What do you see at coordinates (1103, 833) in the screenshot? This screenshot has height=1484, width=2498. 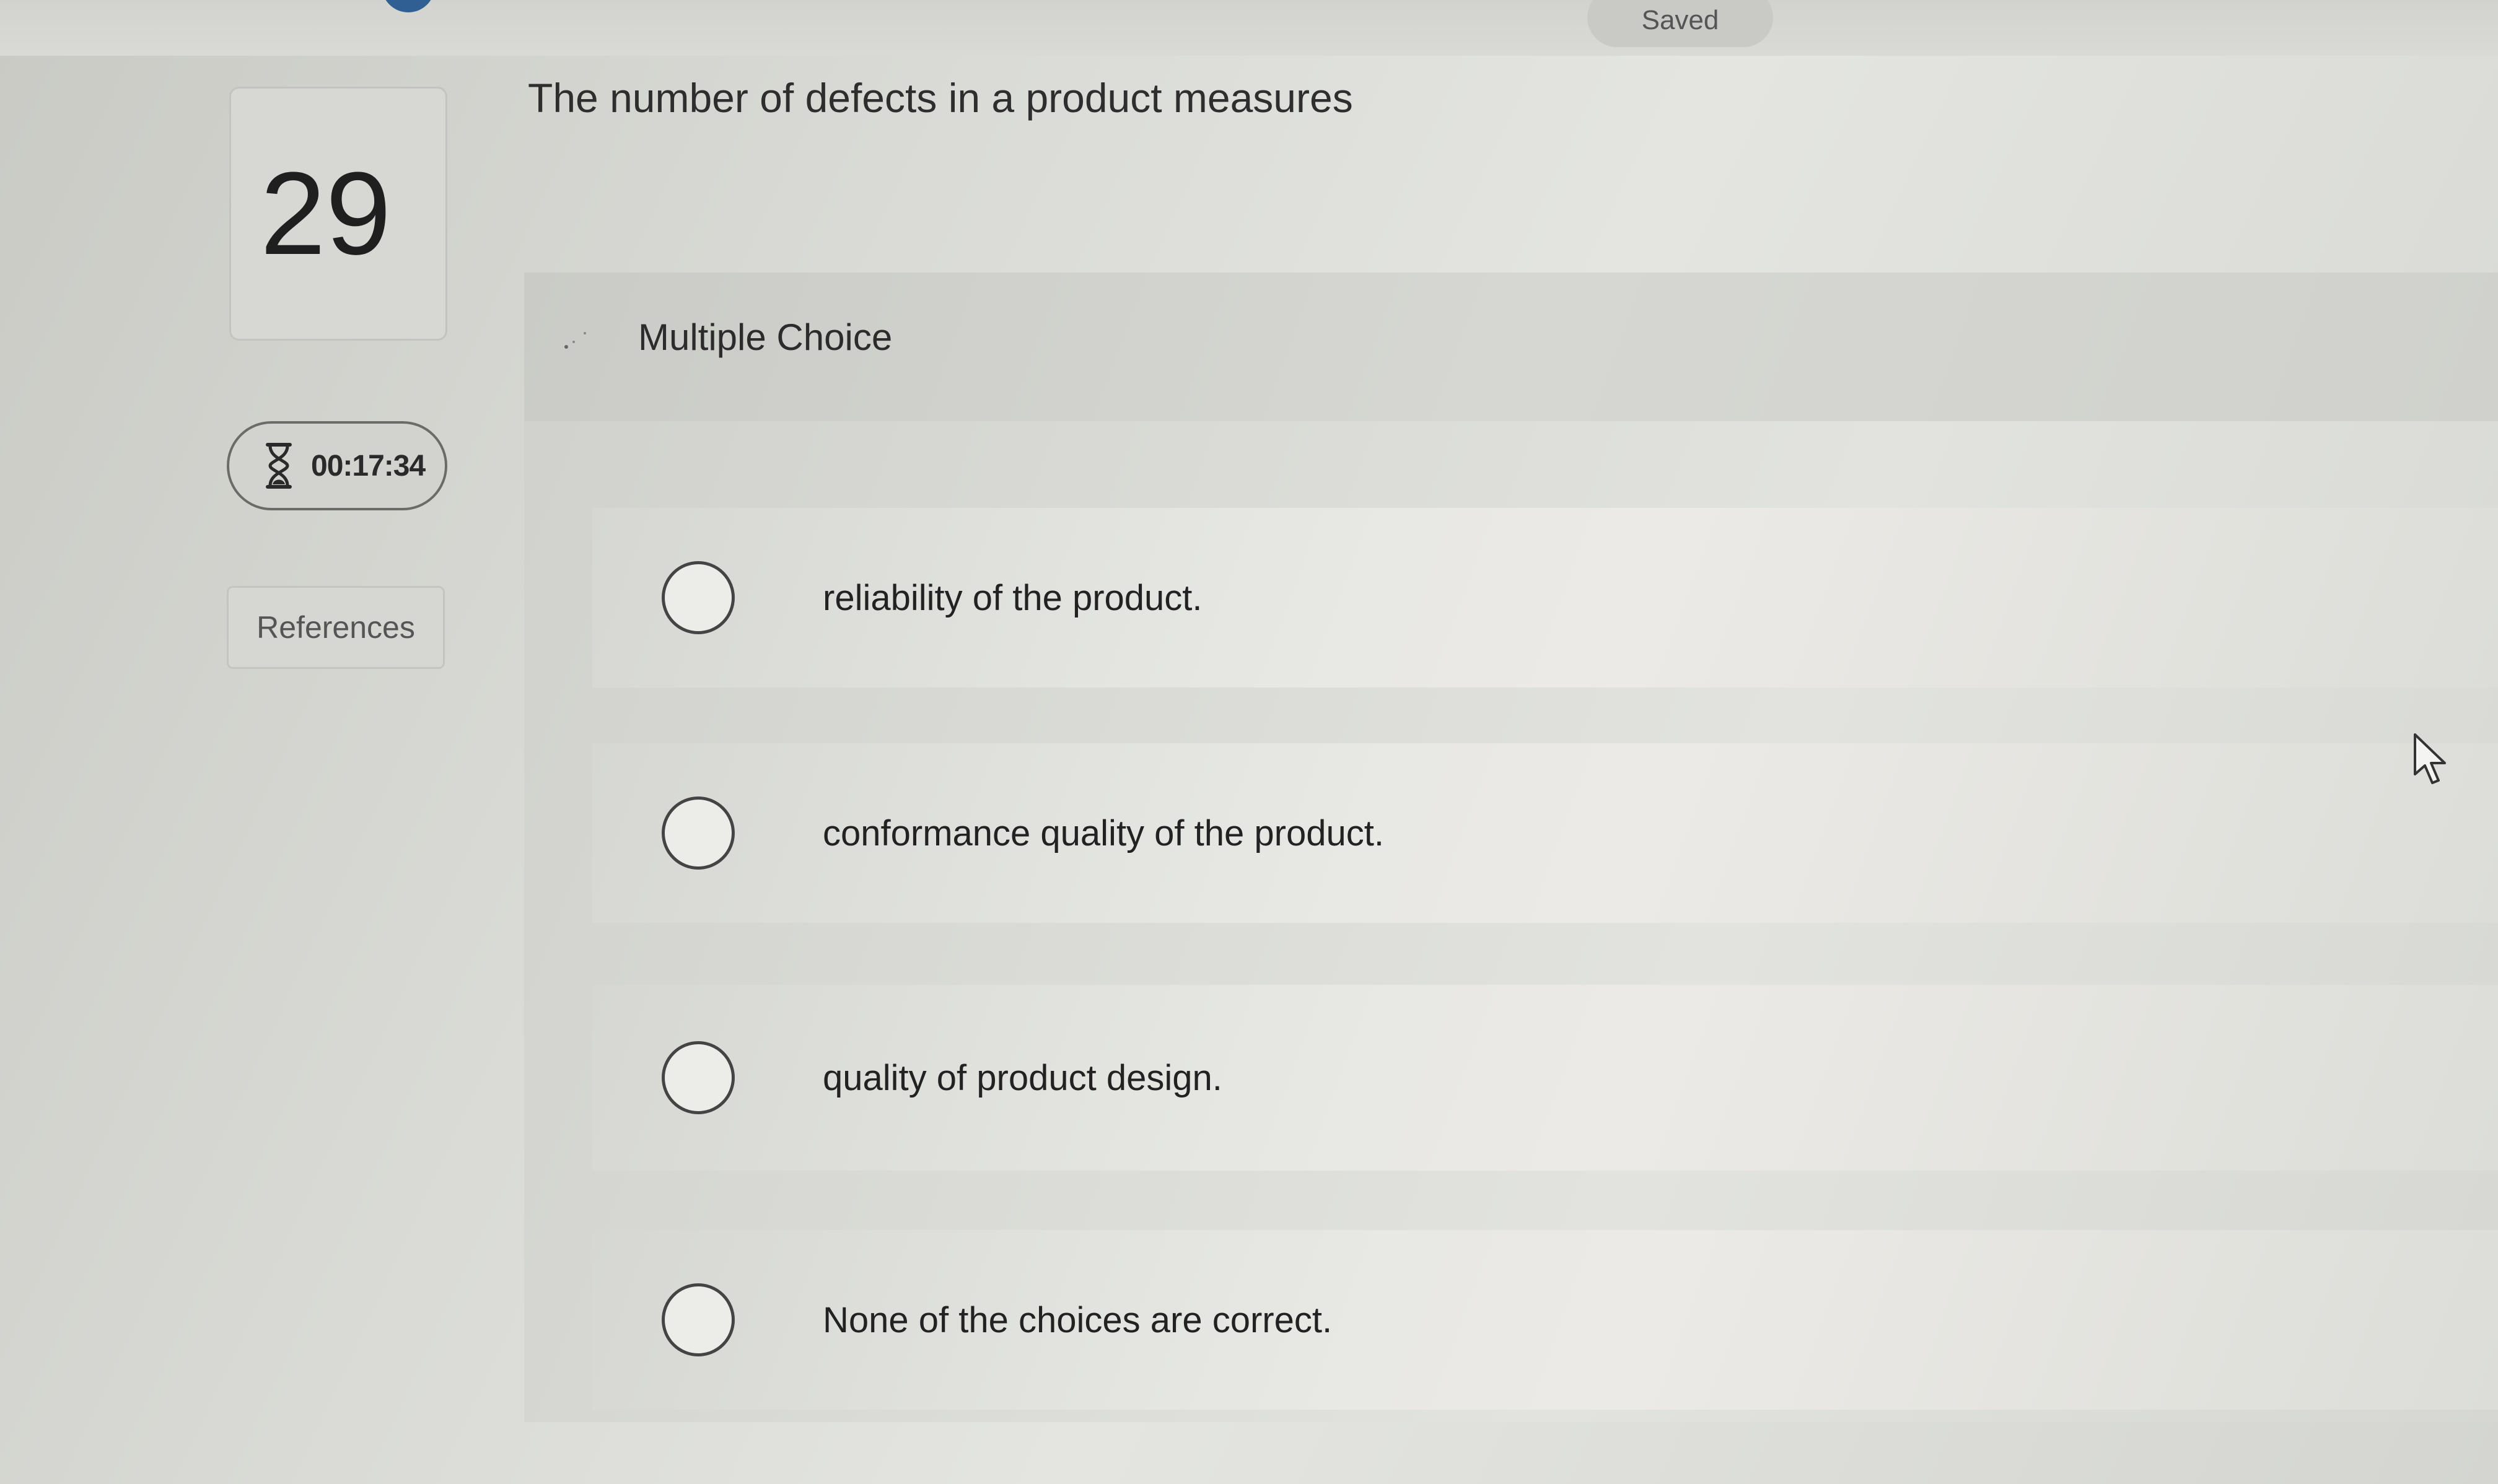 I see `answer-option-label: conformance quality of the product.` at bounding box center [1103, 833].